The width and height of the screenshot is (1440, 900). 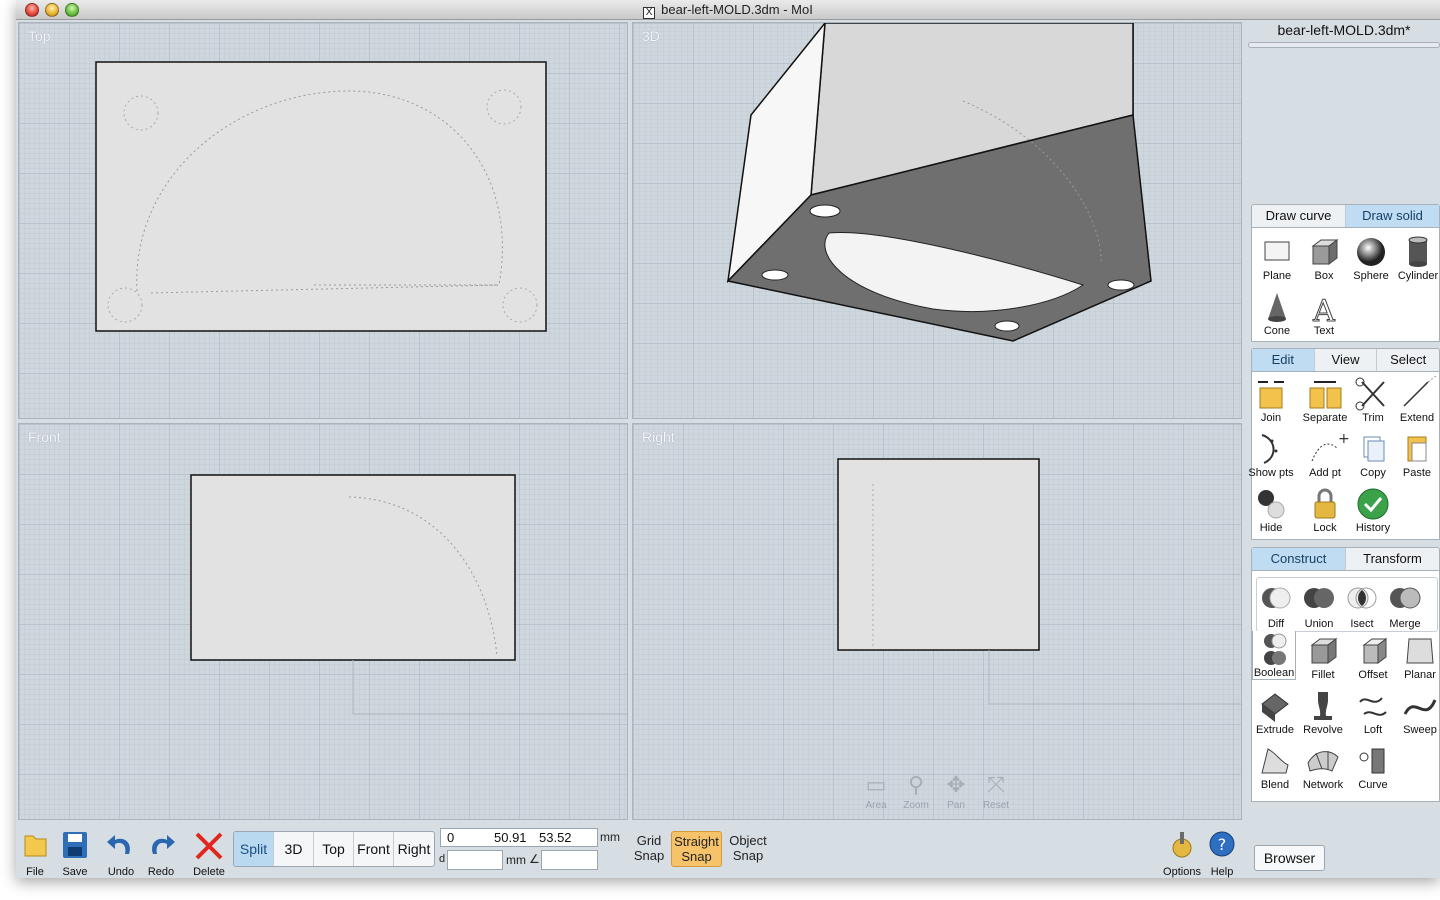 I want to click on copy-icon, so click(x=1374, y=449).